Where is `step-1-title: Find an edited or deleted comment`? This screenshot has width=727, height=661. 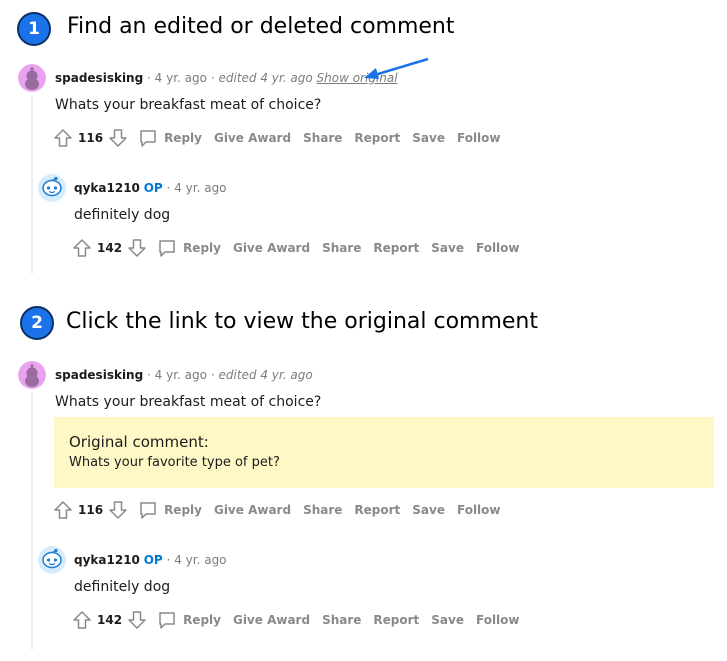 step-1-title: Find an edited or deleted comment is located at coordinates (261, 26).